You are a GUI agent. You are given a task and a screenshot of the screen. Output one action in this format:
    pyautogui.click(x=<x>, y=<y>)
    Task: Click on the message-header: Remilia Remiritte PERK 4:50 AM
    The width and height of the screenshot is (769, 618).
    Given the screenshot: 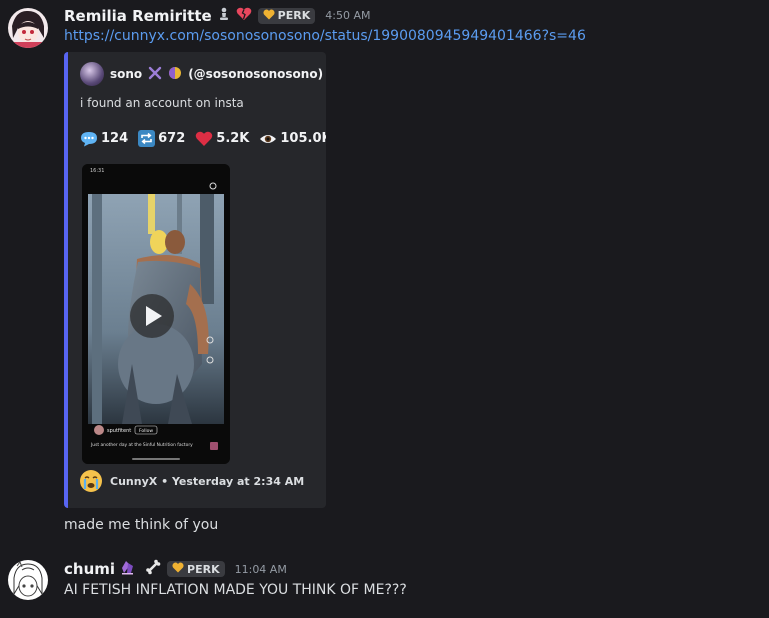 What is the action you would take?
    pyautogui.click(x=217, y=15)
    